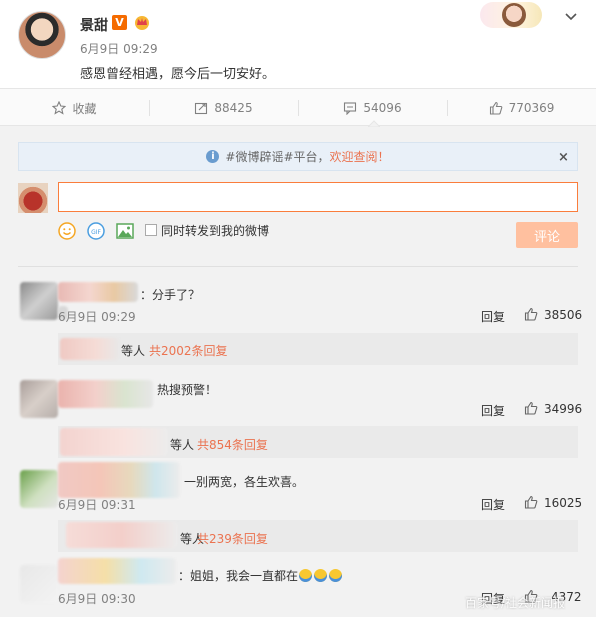 This screenshot has height=617, width=596. I want to click on section-divider, so click(298, 266).